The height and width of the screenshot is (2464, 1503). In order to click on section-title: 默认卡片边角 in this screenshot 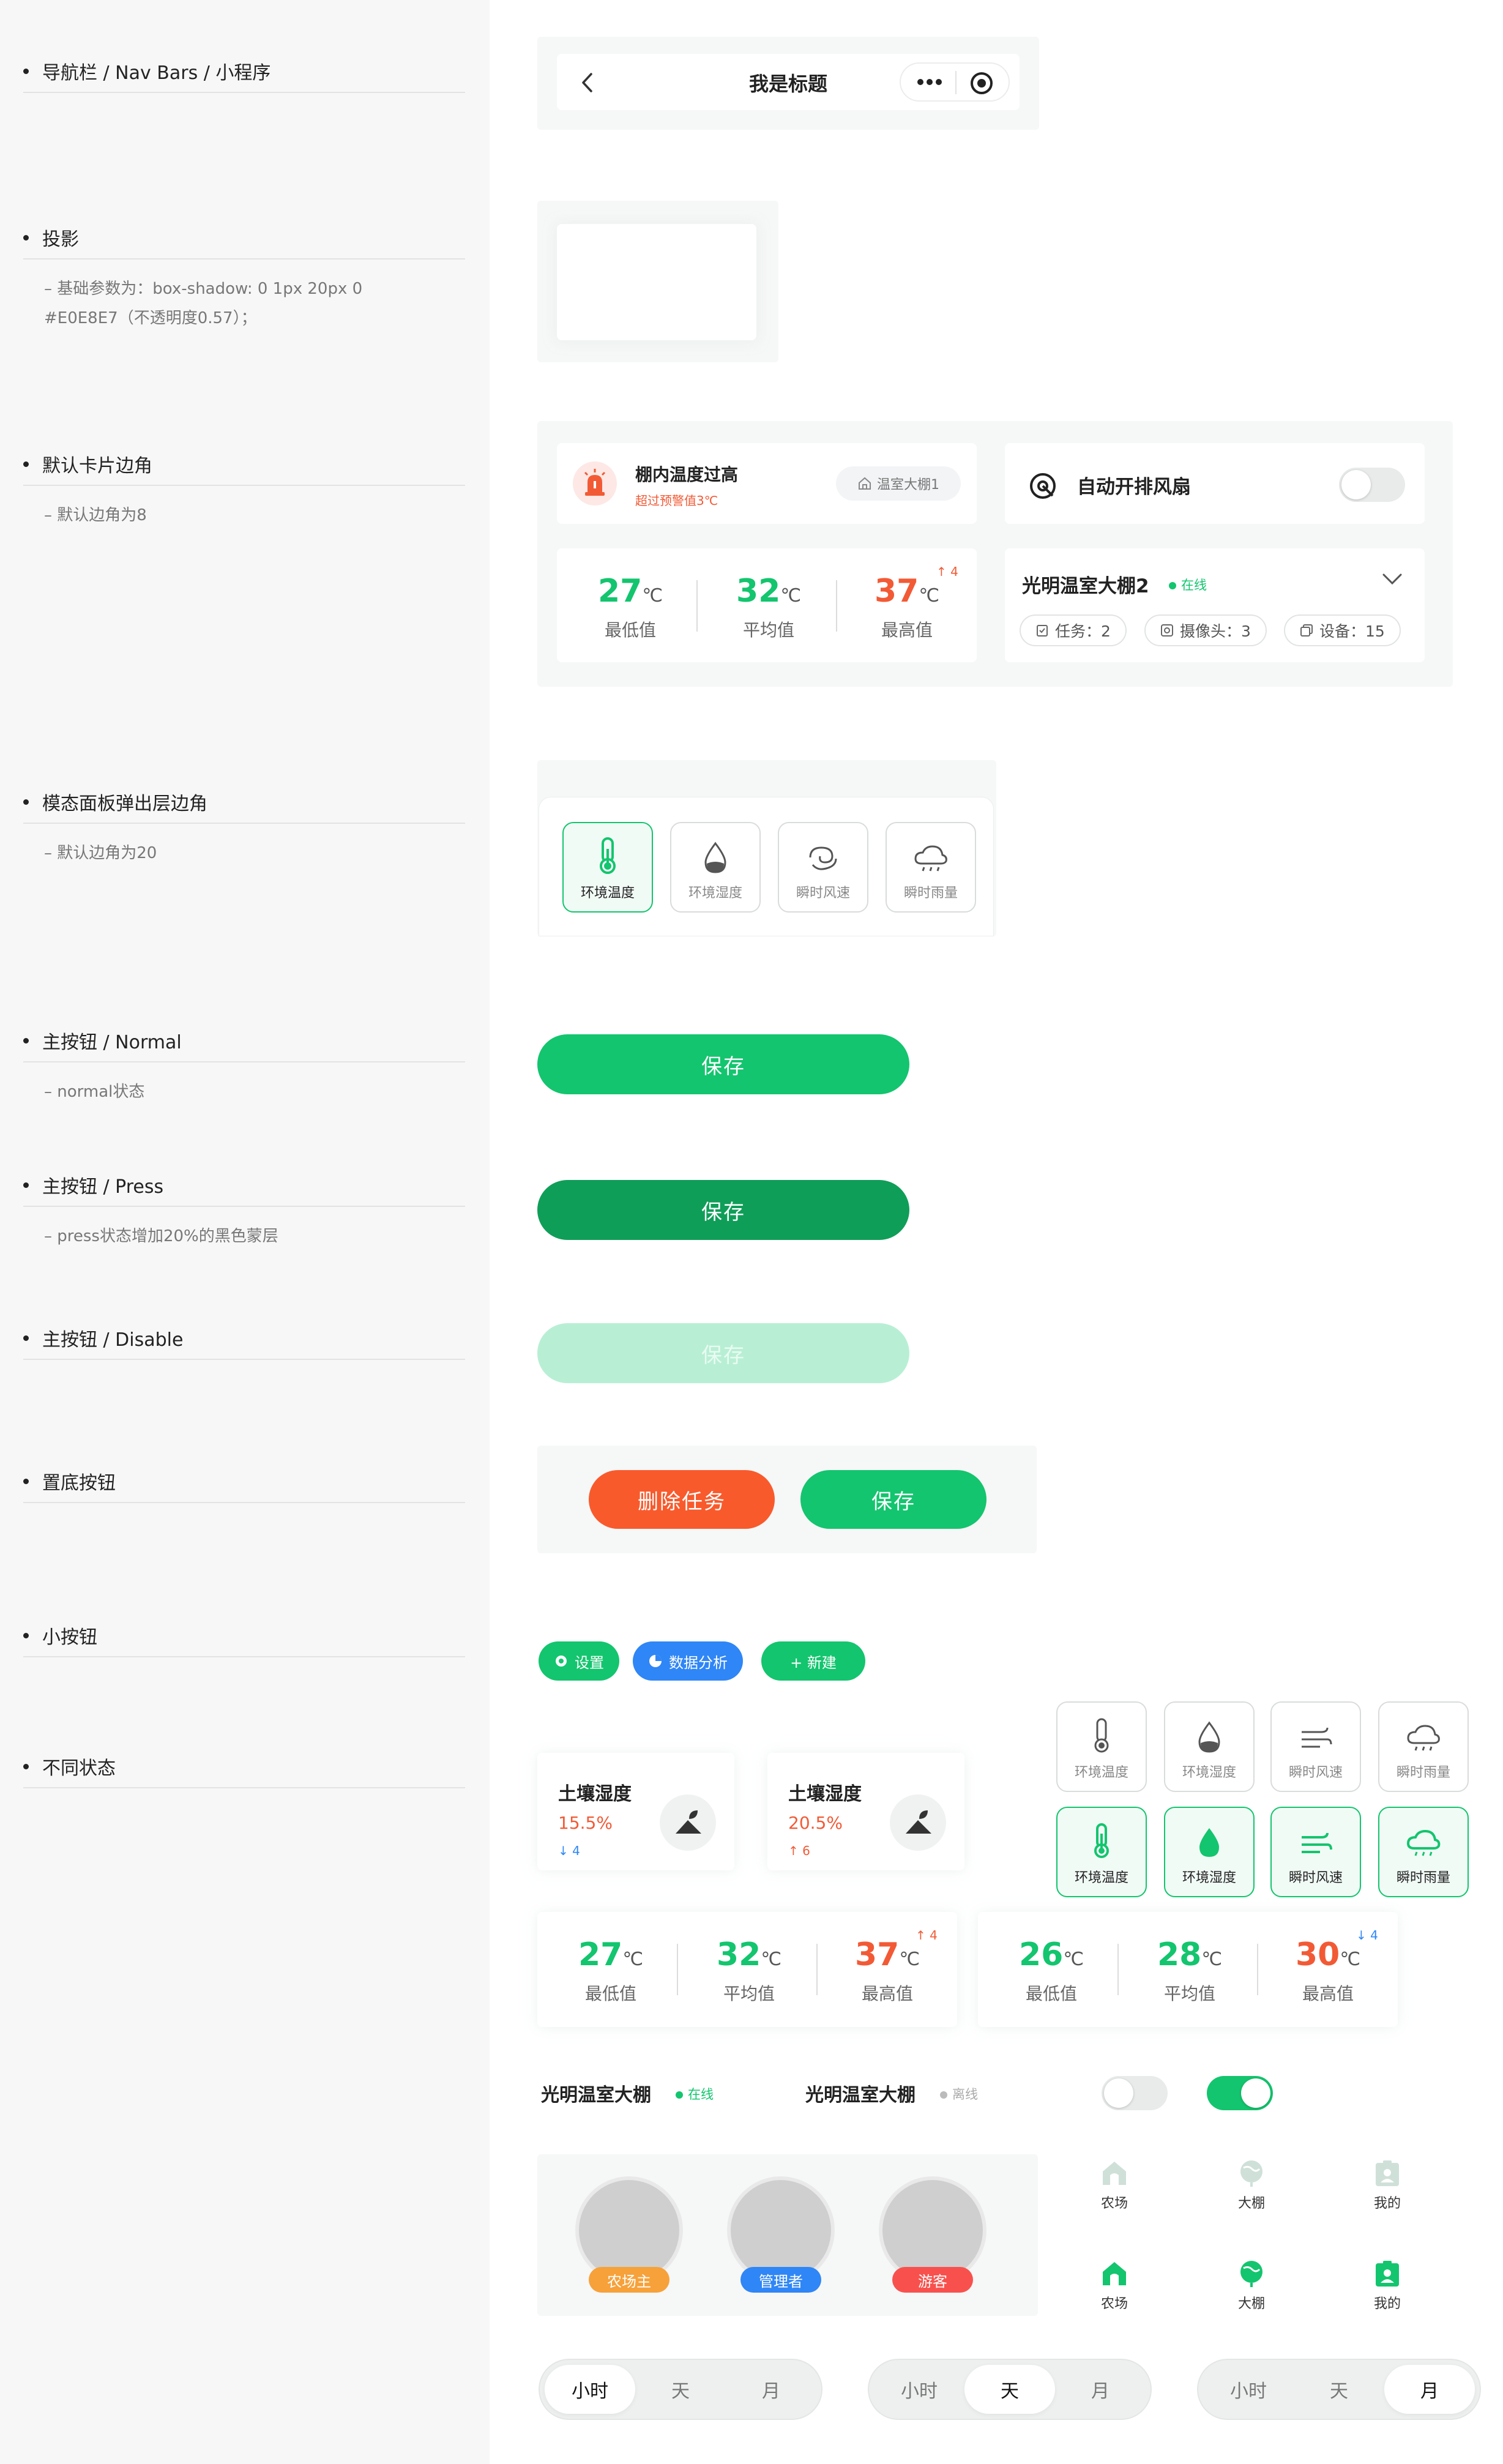, I will do `click(97, 466)`.